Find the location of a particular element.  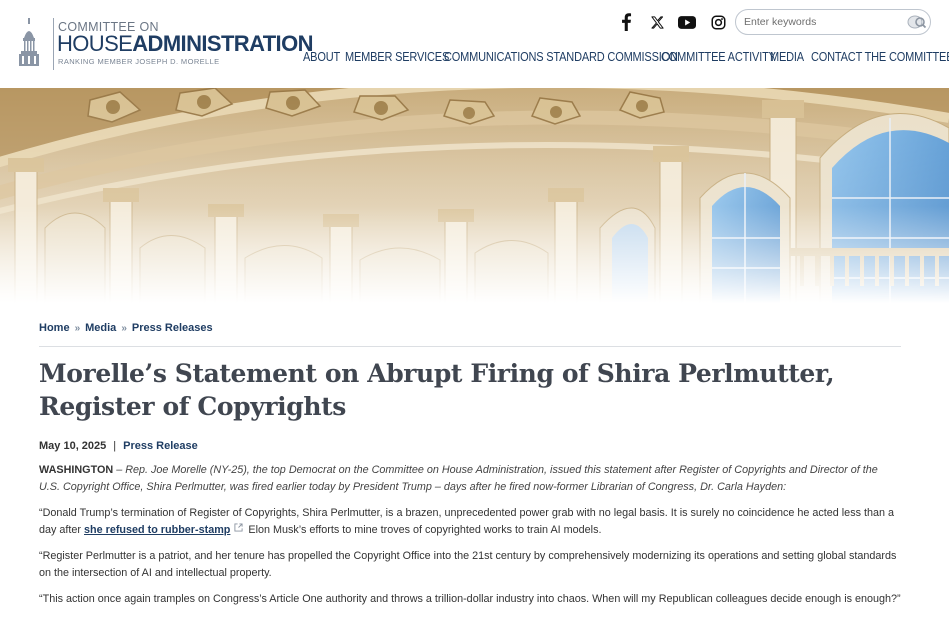

rubber-stamp-link: she refused to rubber-stamp is located at coordinates (157, 530).